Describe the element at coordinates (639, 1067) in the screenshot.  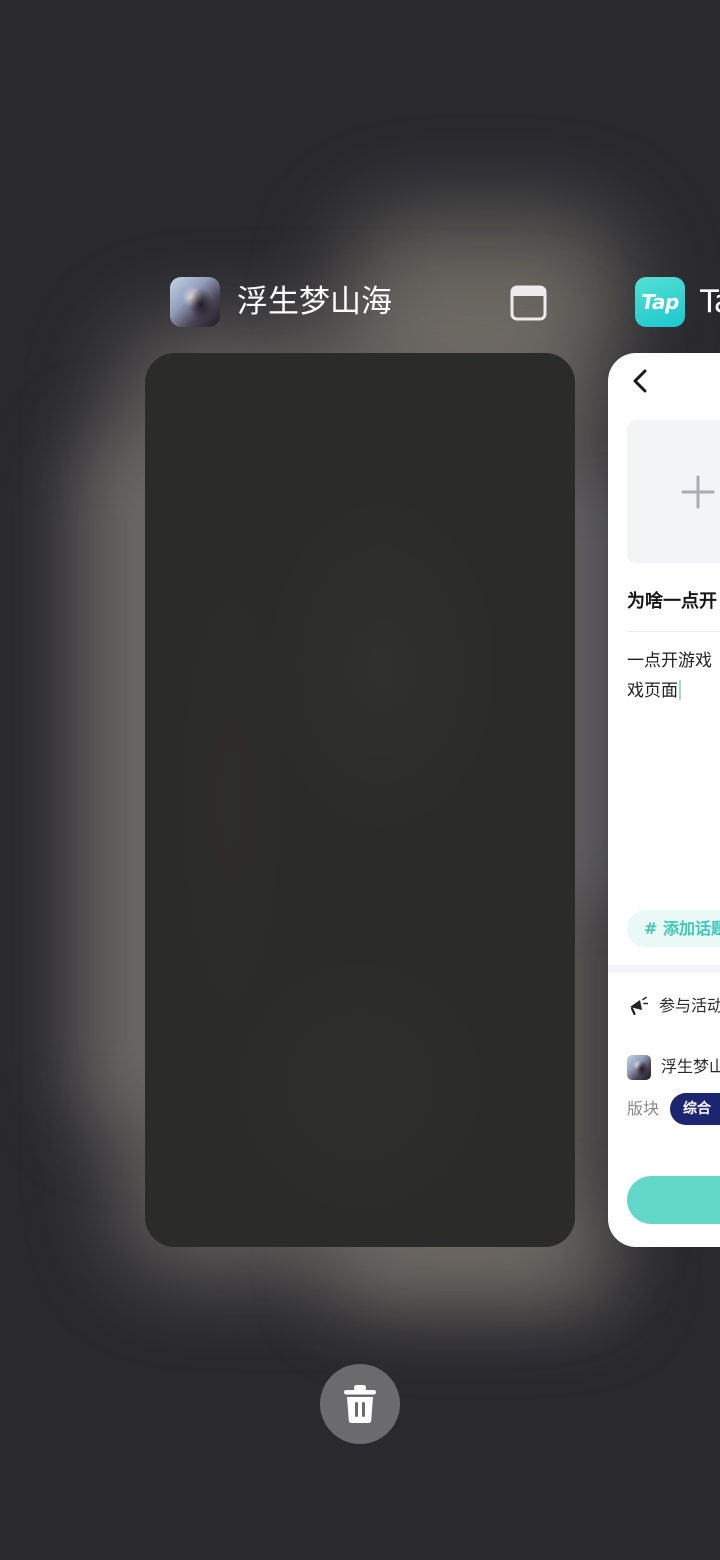
I see `game-thumbnail-icon` at that location.